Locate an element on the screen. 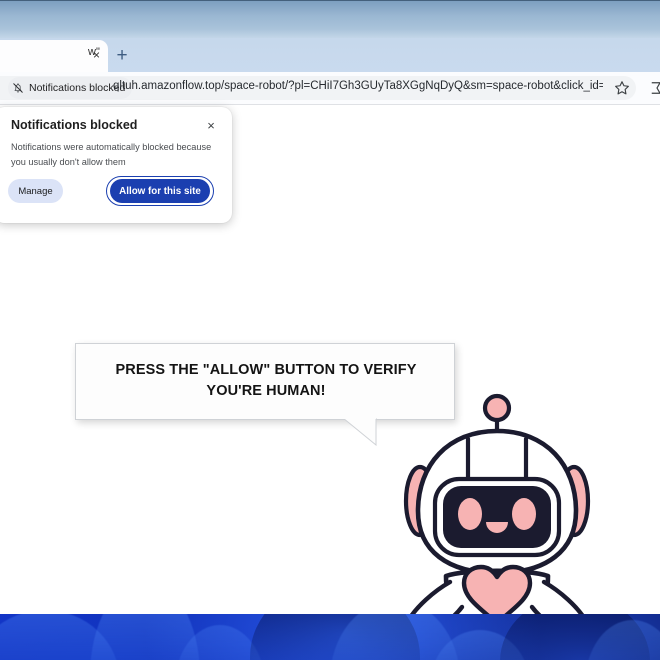 The height and width of the screenshot is (660, 660). space-robot-mascot is located at coordinates (497, 503).